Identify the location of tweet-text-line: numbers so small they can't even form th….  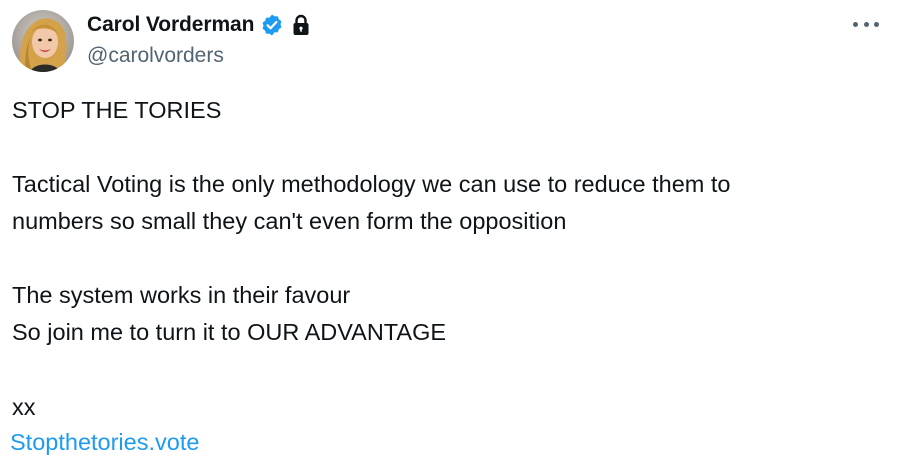
(289, 221).